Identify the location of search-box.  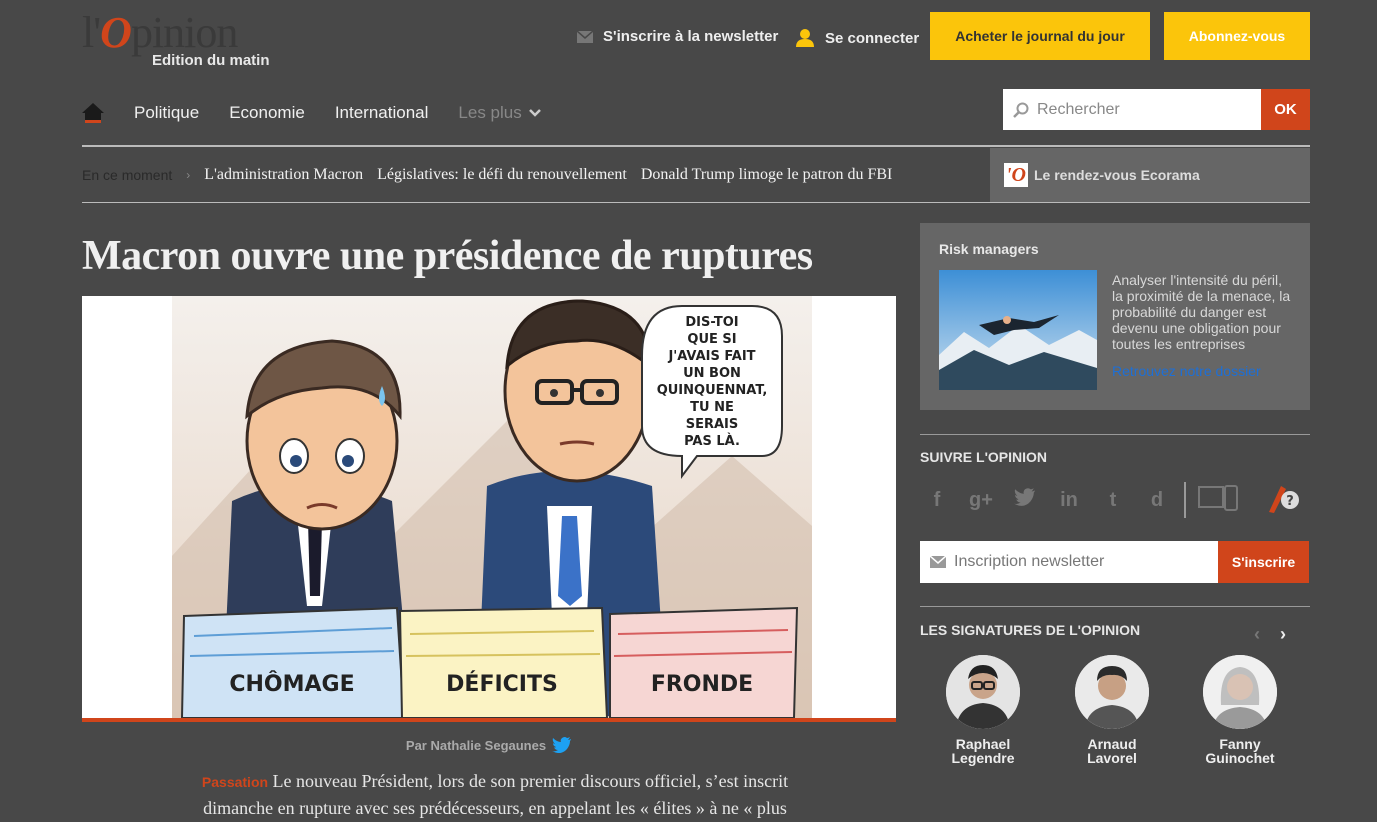
(1132, 109).